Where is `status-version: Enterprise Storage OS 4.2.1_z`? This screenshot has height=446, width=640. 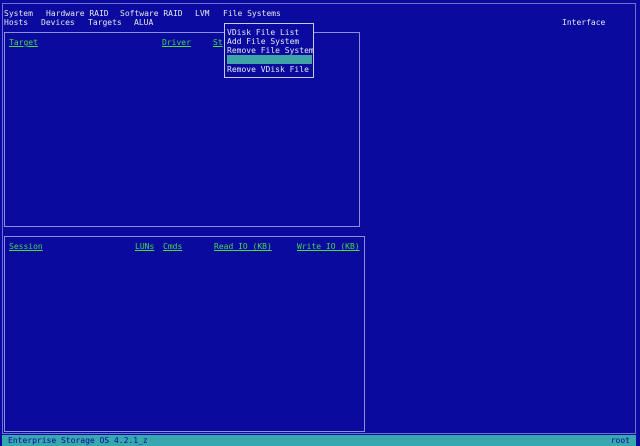
status-version: Enterprise Storage OS 4.2.1_z is located at coordinates (78, 440).